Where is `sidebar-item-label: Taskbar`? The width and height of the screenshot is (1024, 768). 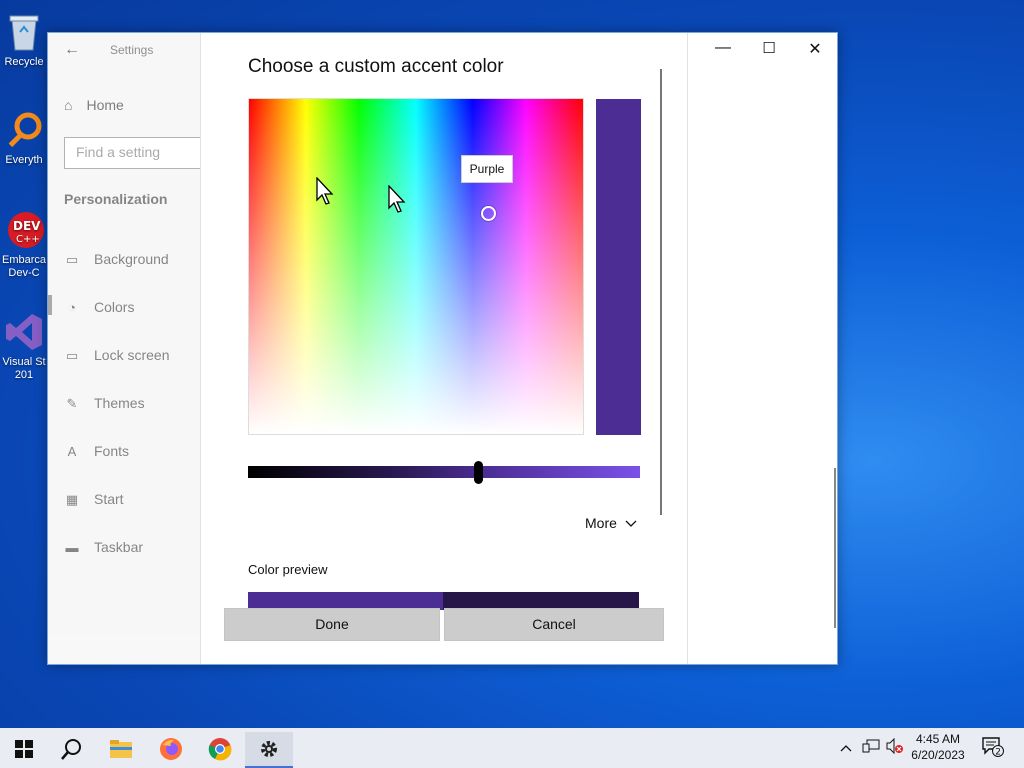 sidebar-item-label: Taskbar is located at coordinates (119, 547).